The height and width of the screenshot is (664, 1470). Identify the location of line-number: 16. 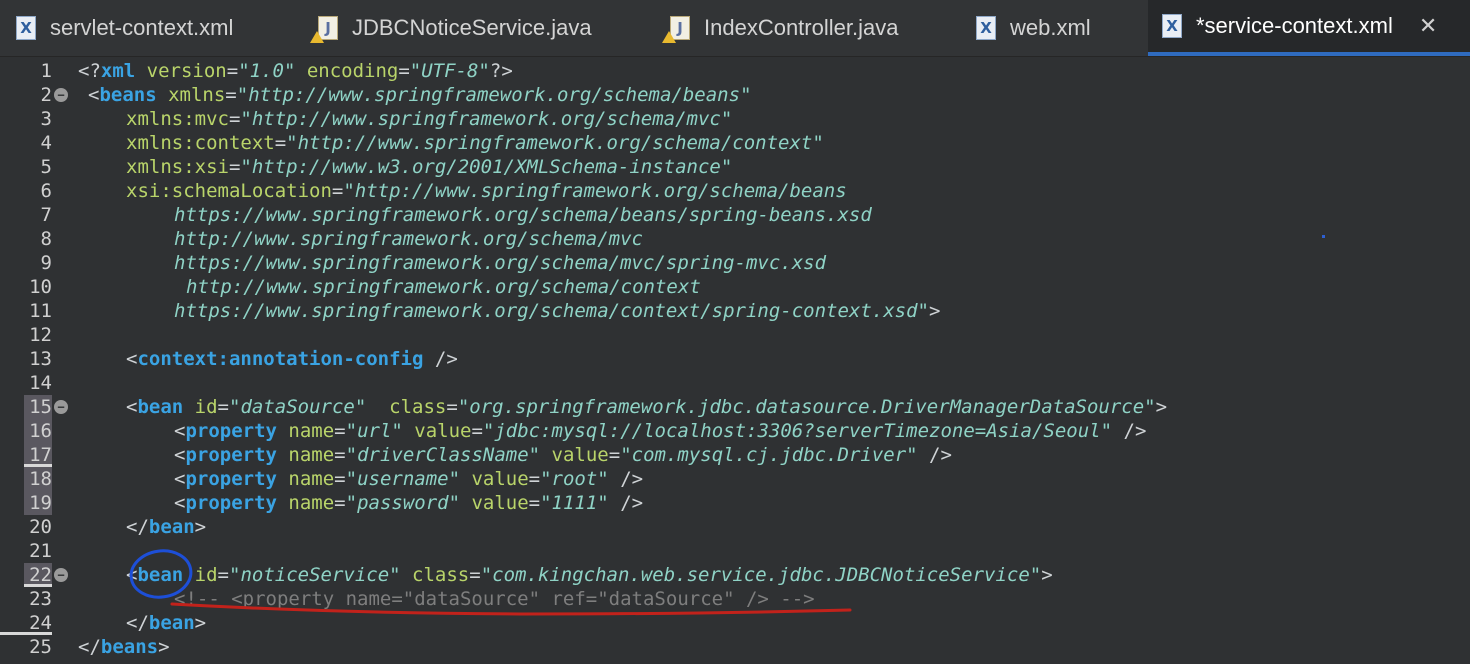
(38, 431).